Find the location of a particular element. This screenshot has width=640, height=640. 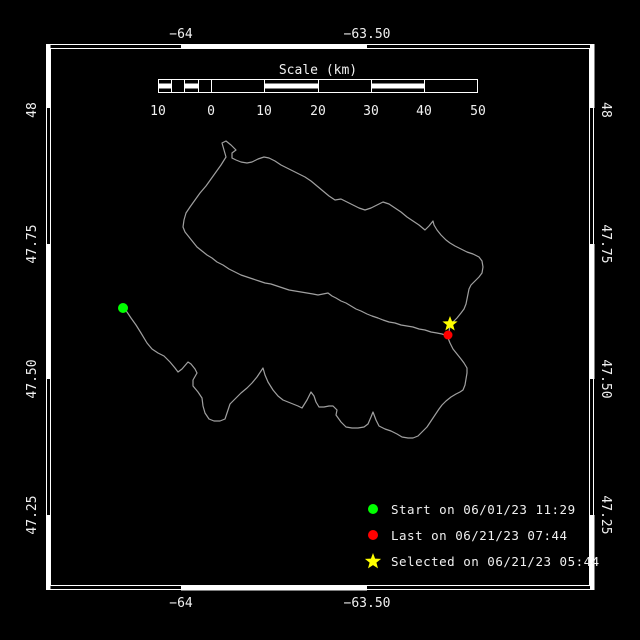

legend-row-last: Last on 06/21/23 07:44 is located at coordinates (482, 535).